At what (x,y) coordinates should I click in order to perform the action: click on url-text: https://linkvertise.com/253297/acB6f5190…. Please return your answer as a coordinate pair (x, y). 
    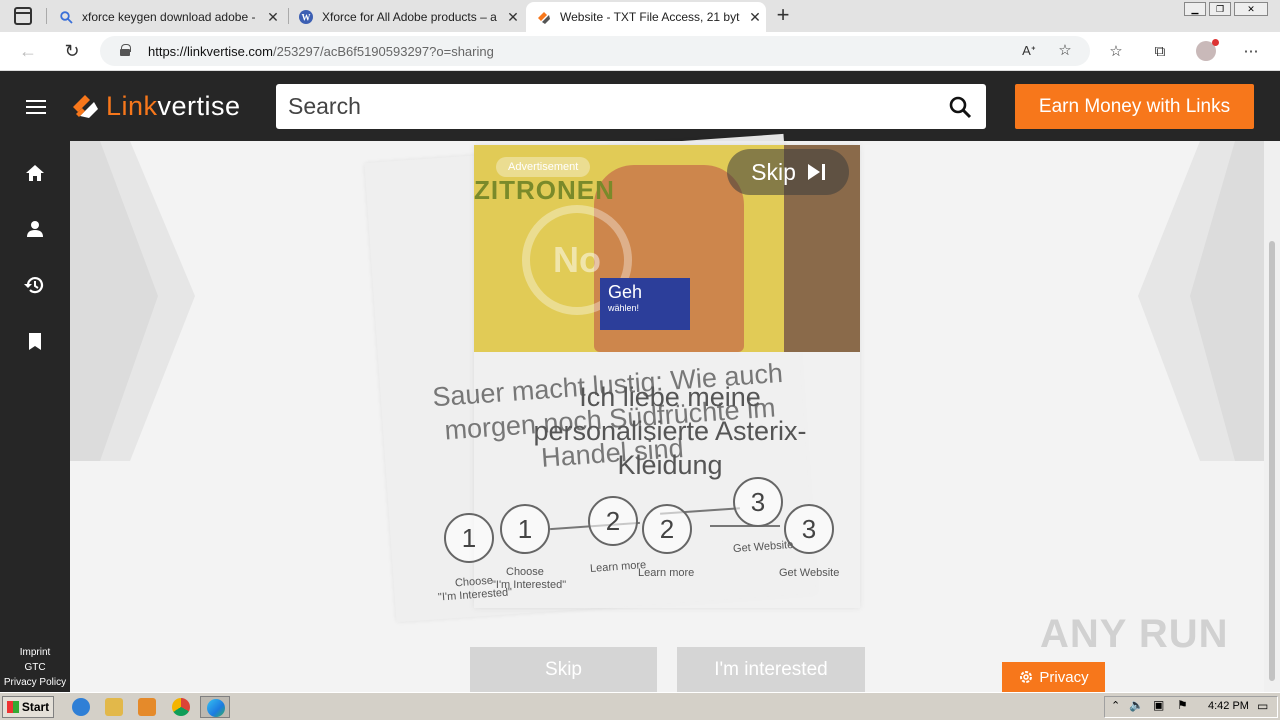
    Looking at the image, I should click on (321, 51).